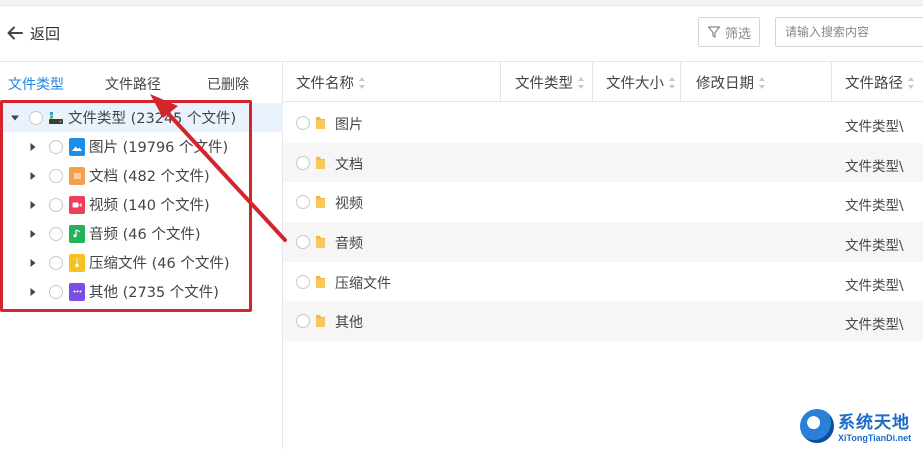 The height and width of the screenshot is (449, 923). What do you see at coordinates (349, 323) in the screenshot?
I see `row-name: 其他` at bounding box center [349, 323].